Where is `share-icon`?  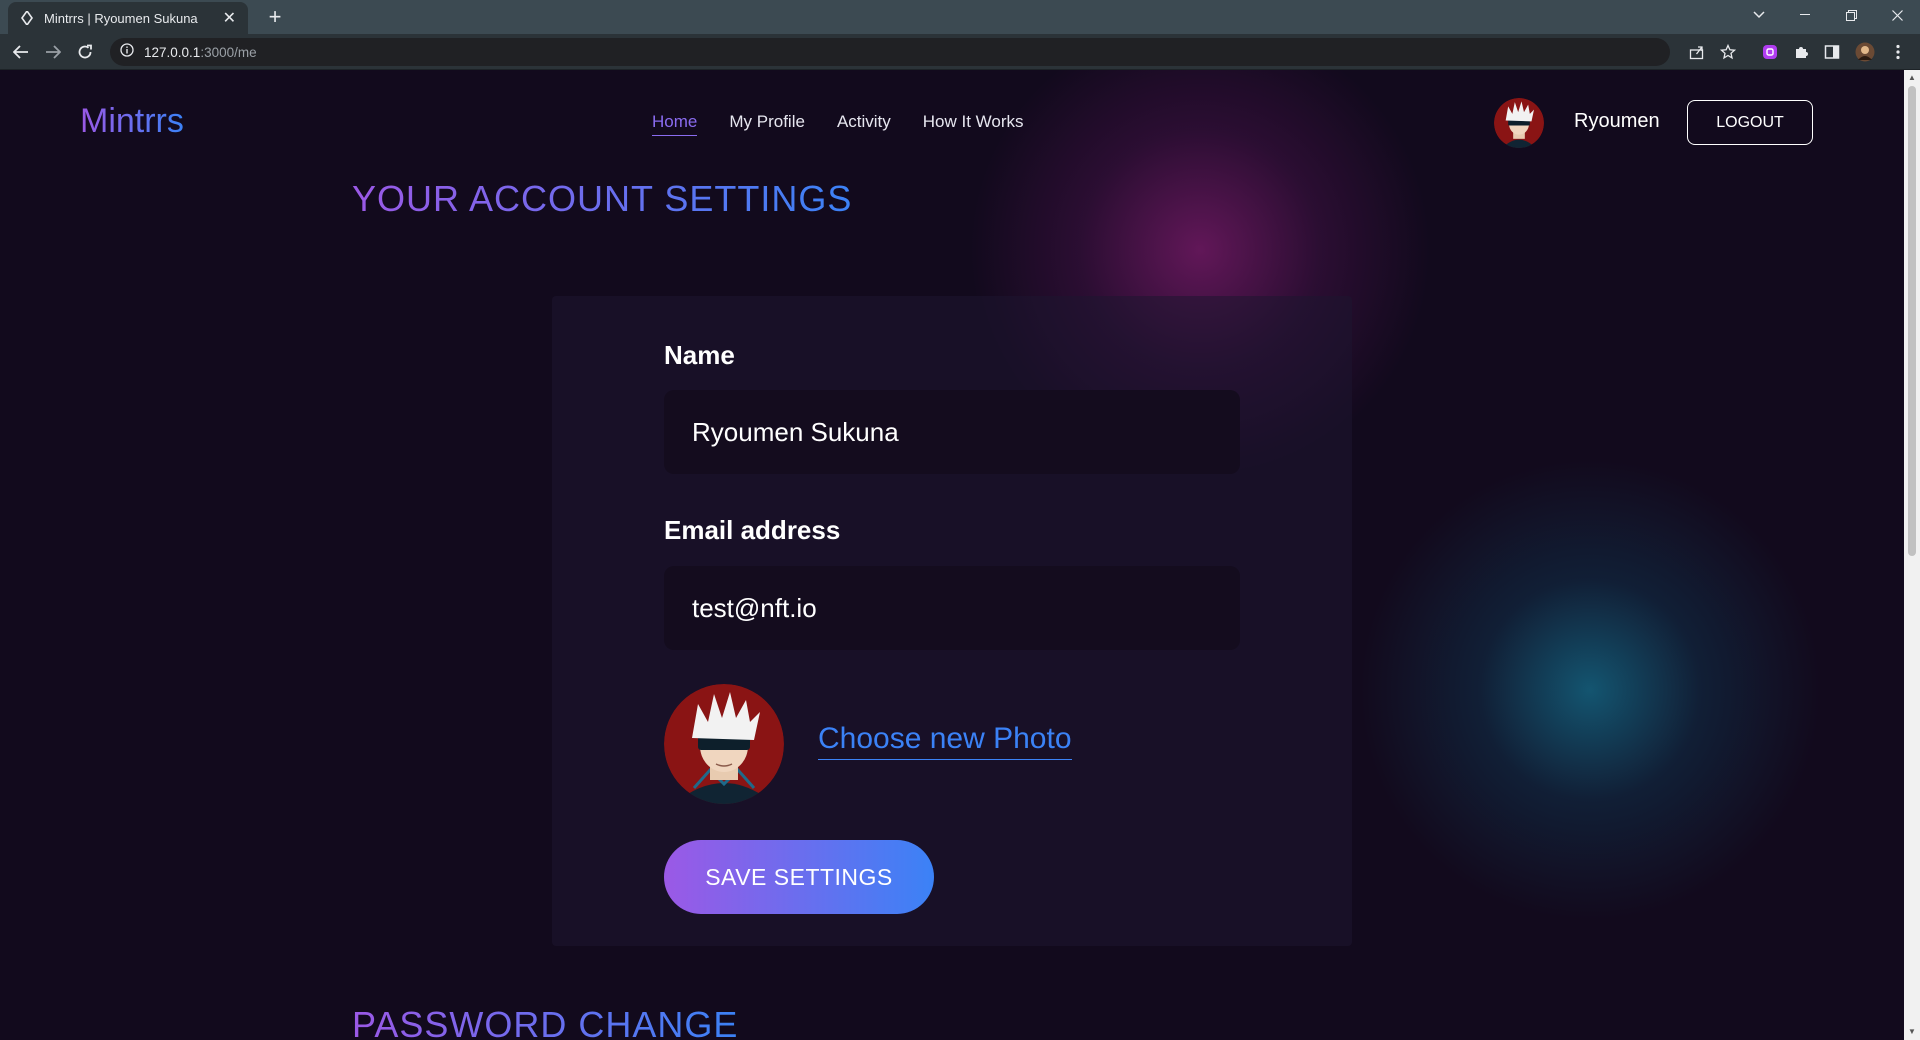 share-icon is located at coordinates (1697, 52).